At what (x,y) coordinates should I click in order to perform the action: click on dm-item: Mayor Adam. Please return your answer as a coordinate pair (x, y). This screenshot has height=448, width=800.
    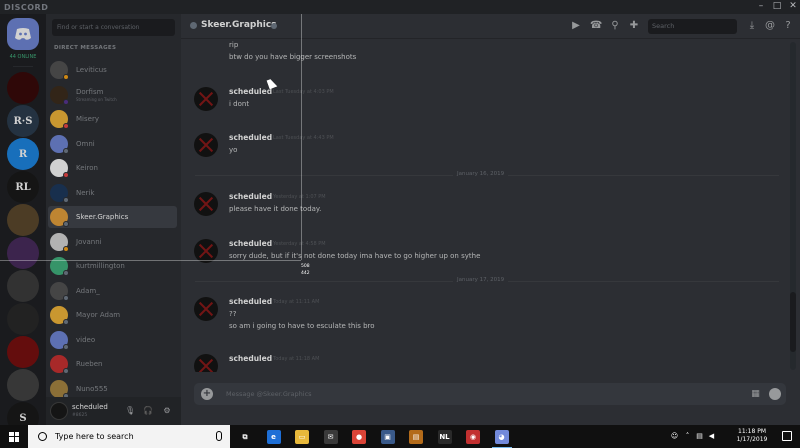
    Looking at the image, I should click on (112, 315).